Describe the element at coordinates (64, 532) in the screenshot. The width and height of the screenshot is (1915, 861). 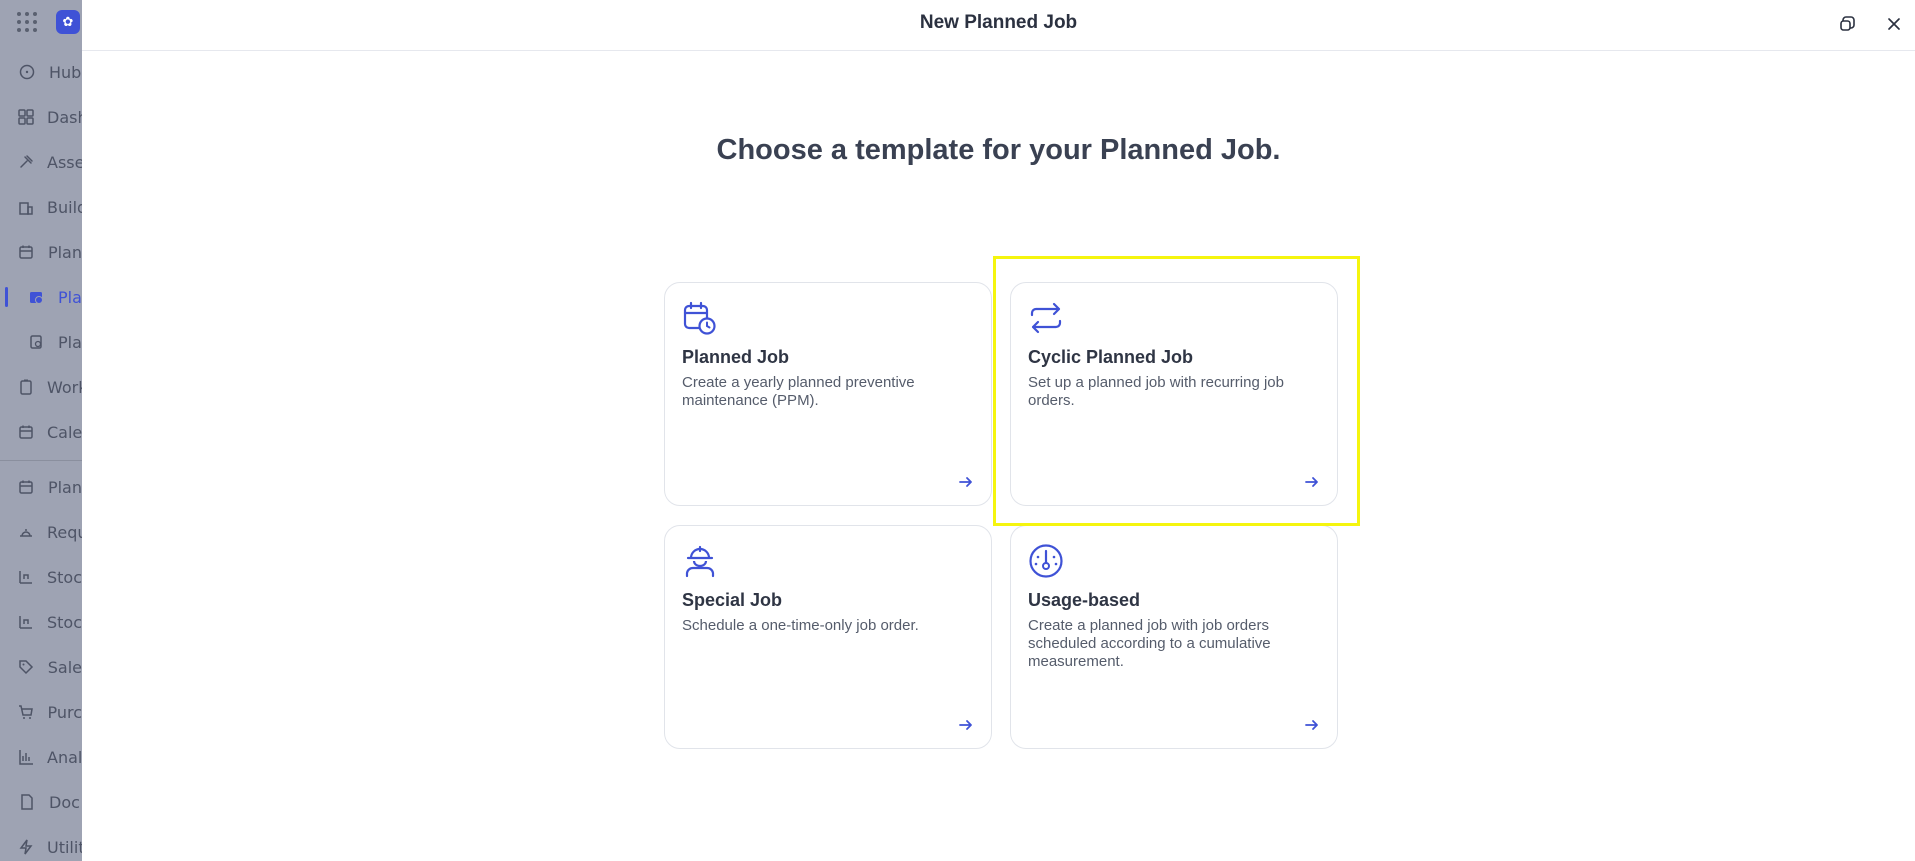
I see `sidebar-item-label: Requ` at that location.